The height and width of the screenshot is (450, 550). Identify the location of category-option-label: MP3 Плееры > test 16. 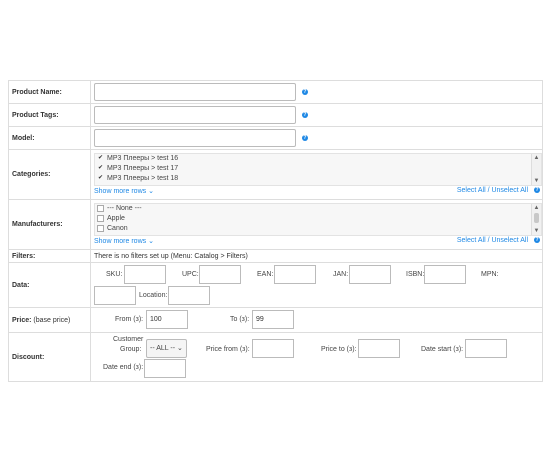
(143, 158).